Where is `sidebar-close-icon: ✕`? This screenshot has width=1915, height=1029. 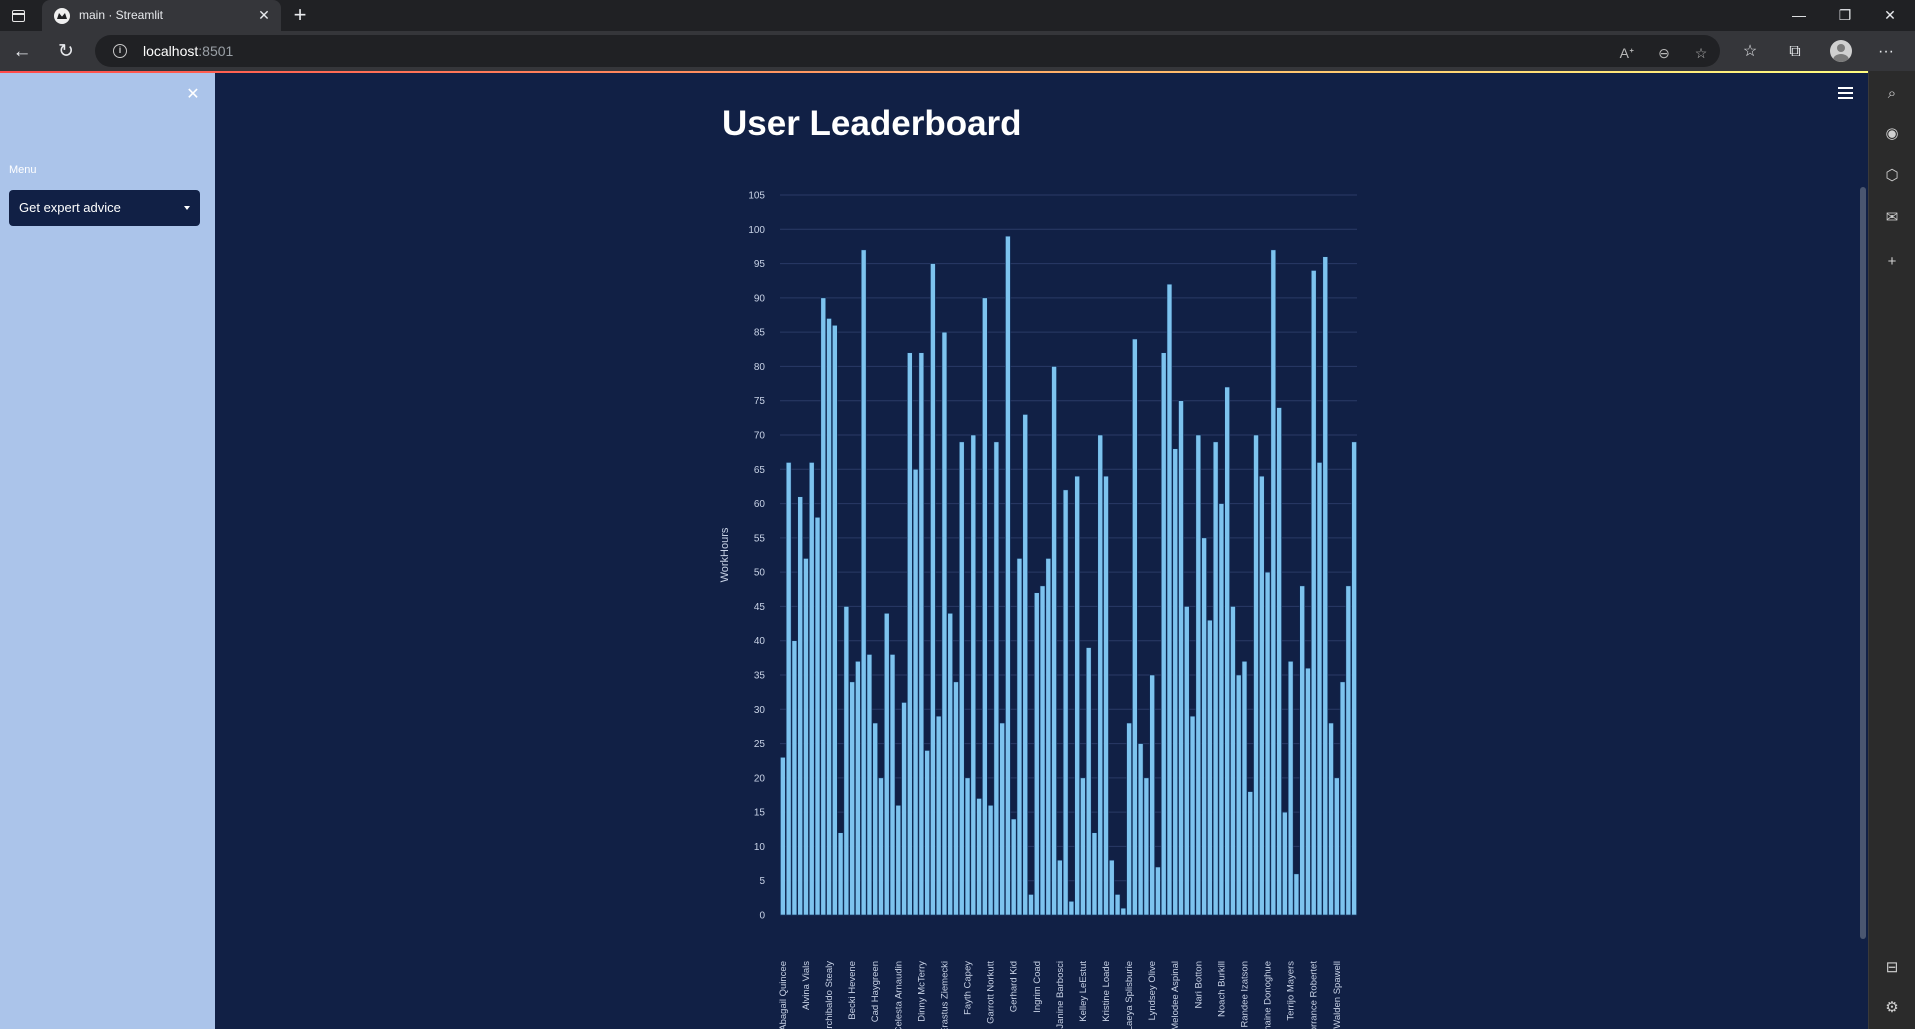
sidebar-close-icon: ✕ is located at coordinates (193, 95).